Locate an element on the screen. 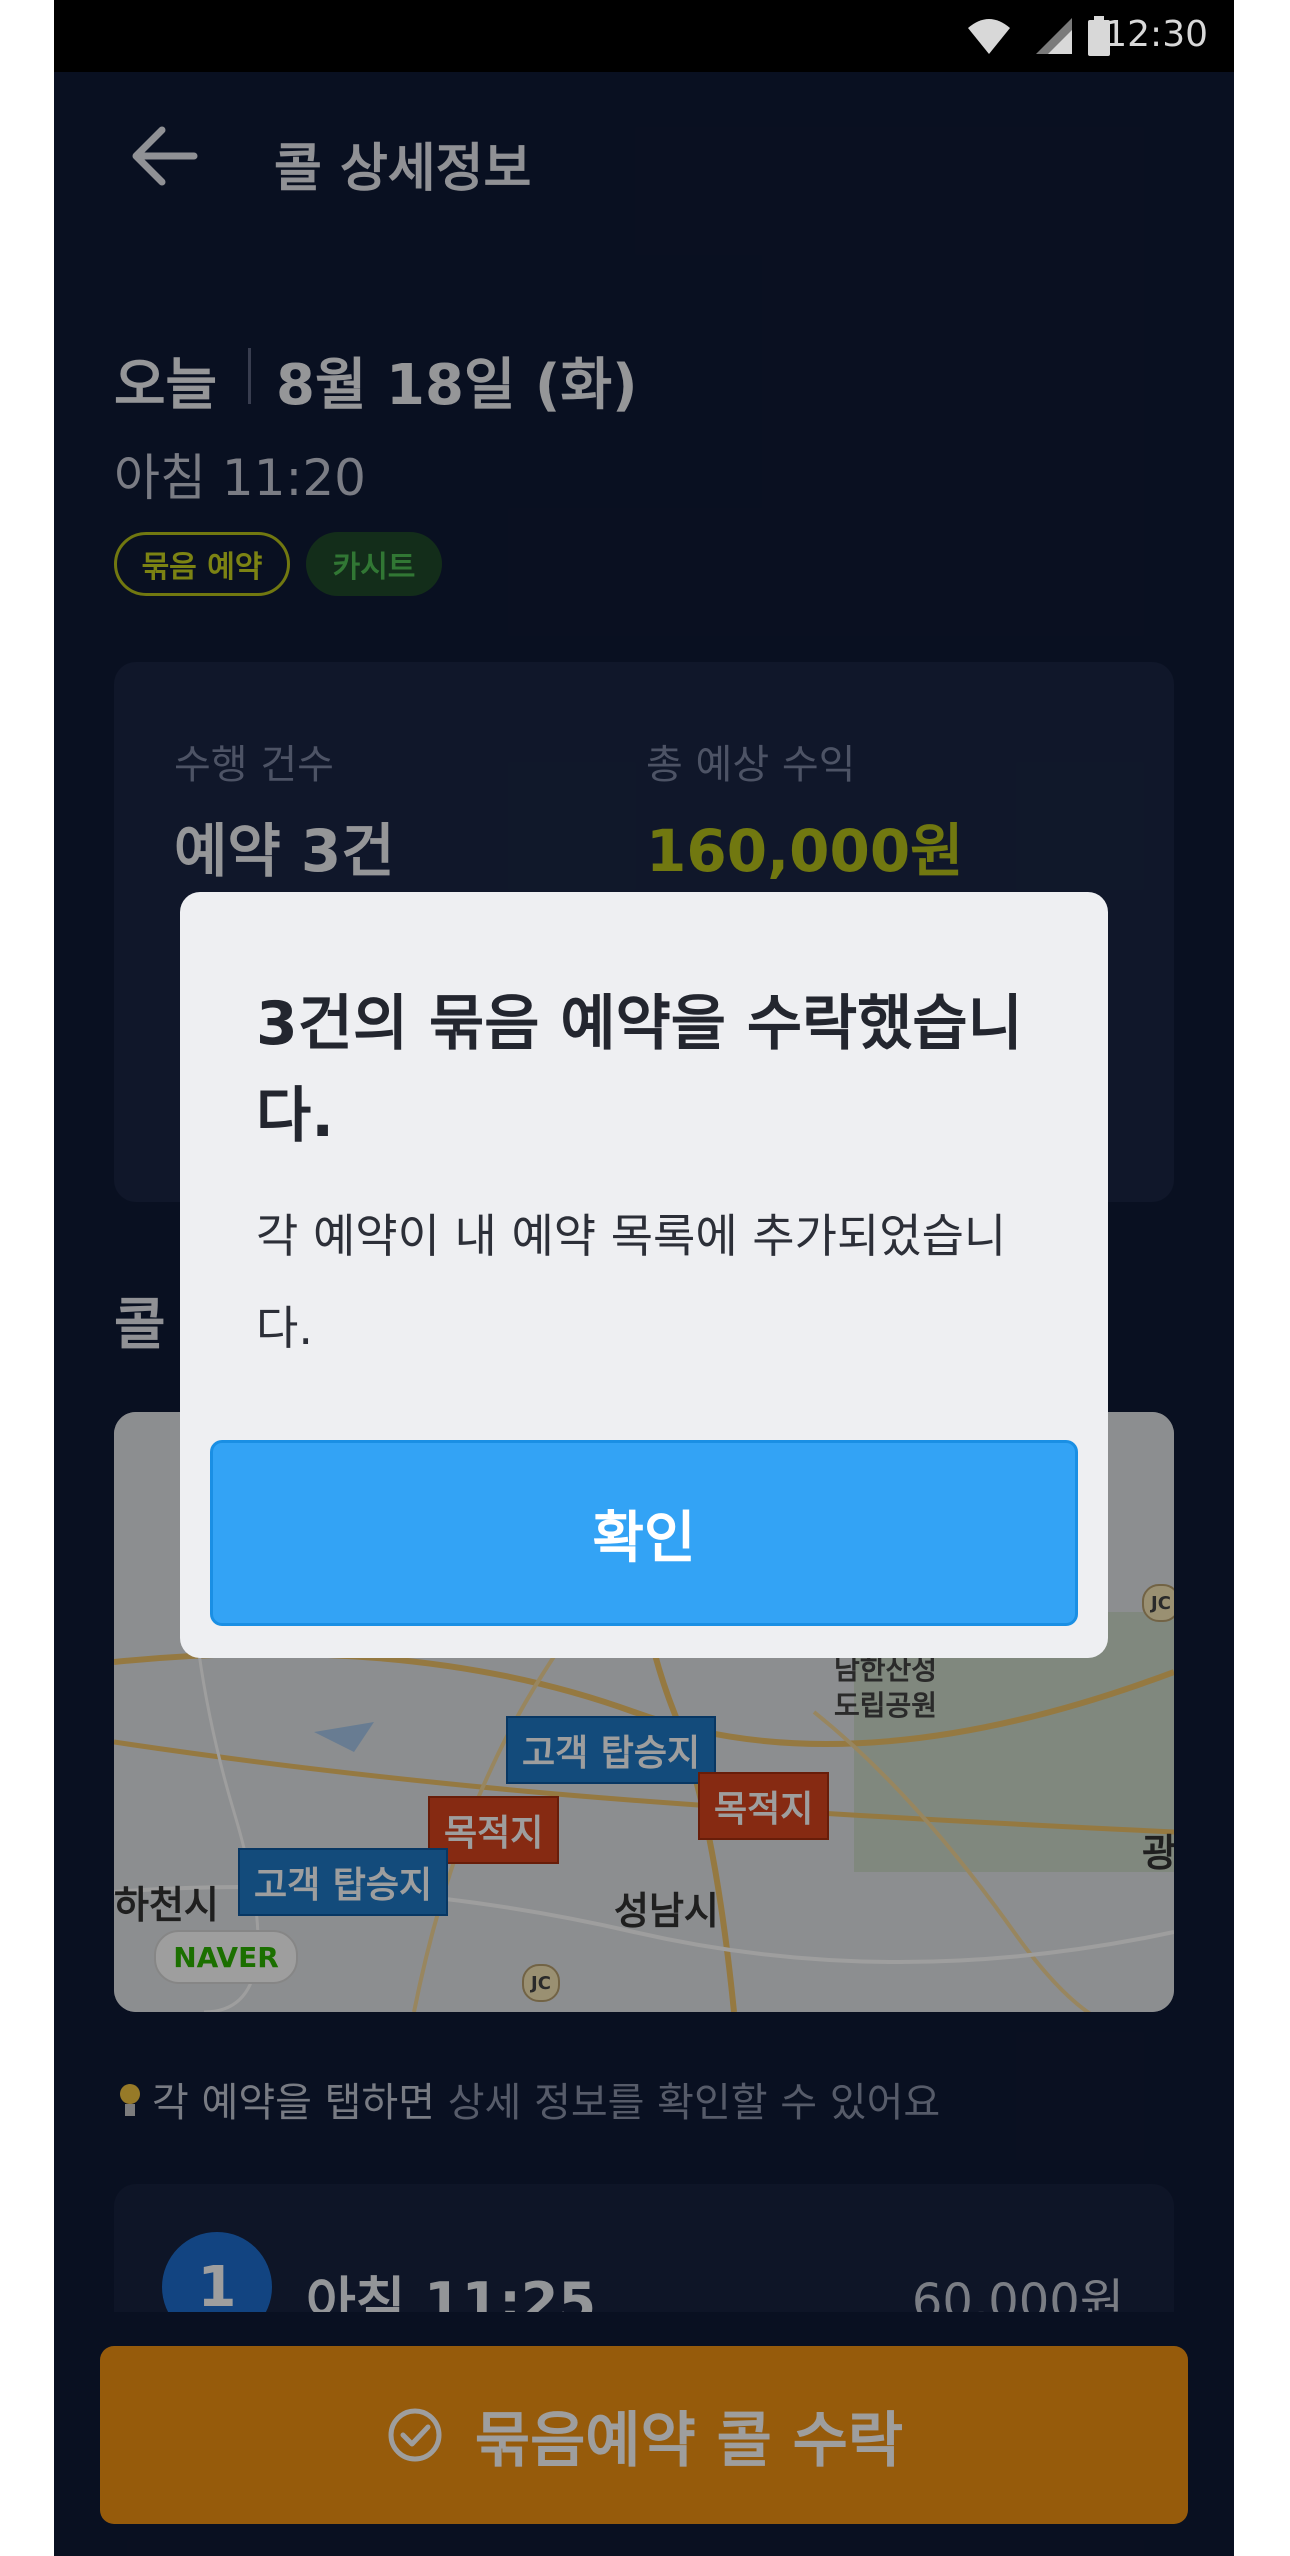 Image resolution: width=1290 pixels, height=2556 pixels. status-bar: 12:30 is located at coordinates (644, 36).